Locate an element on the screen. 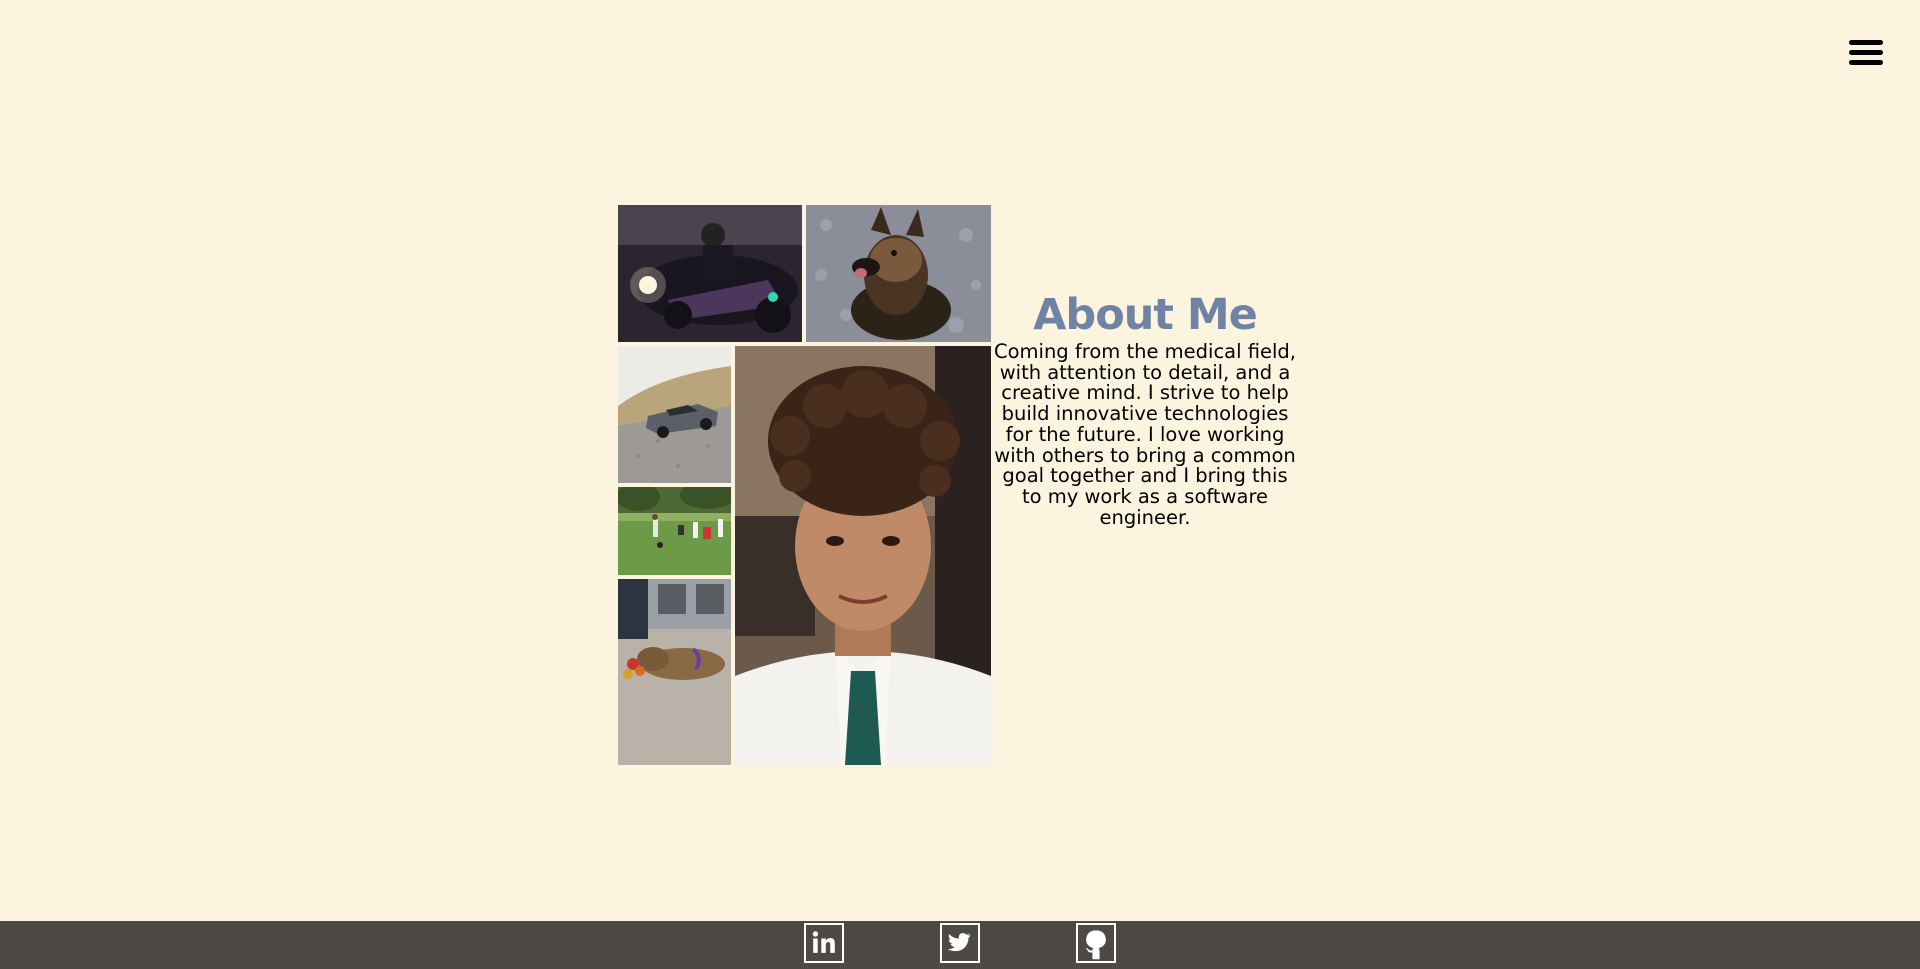  linkedin-icon is located at coordinates (823, 942).